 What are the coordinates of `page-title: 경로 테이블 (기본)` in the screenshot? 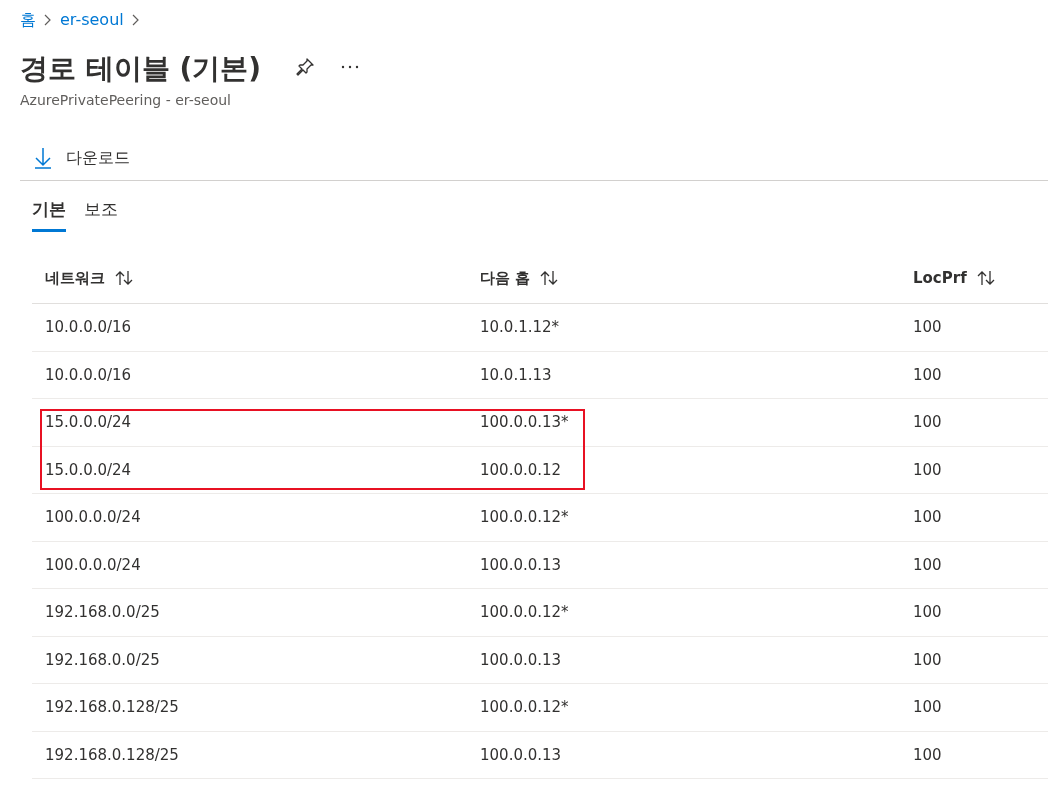 It's located at (141, 69).